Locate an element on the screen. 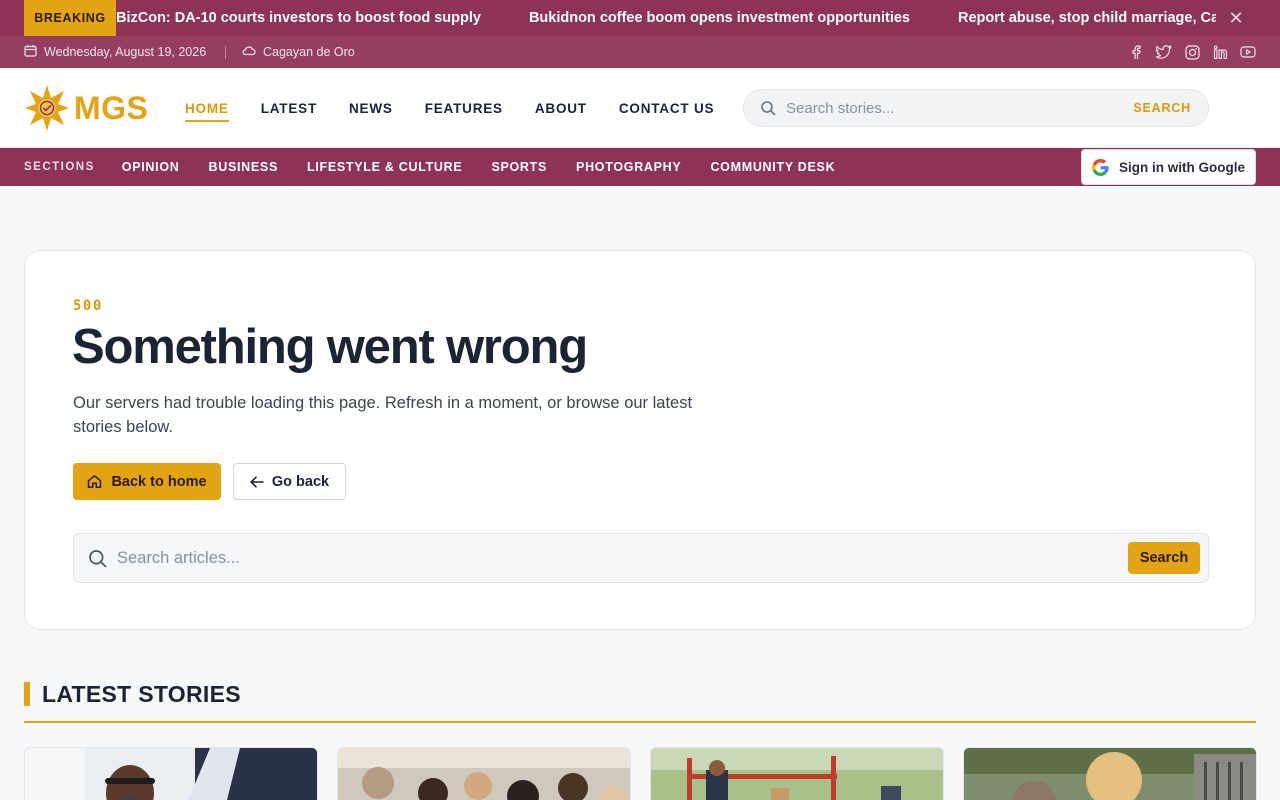  article-search-button: Search is located at coordinates (1164, 558).